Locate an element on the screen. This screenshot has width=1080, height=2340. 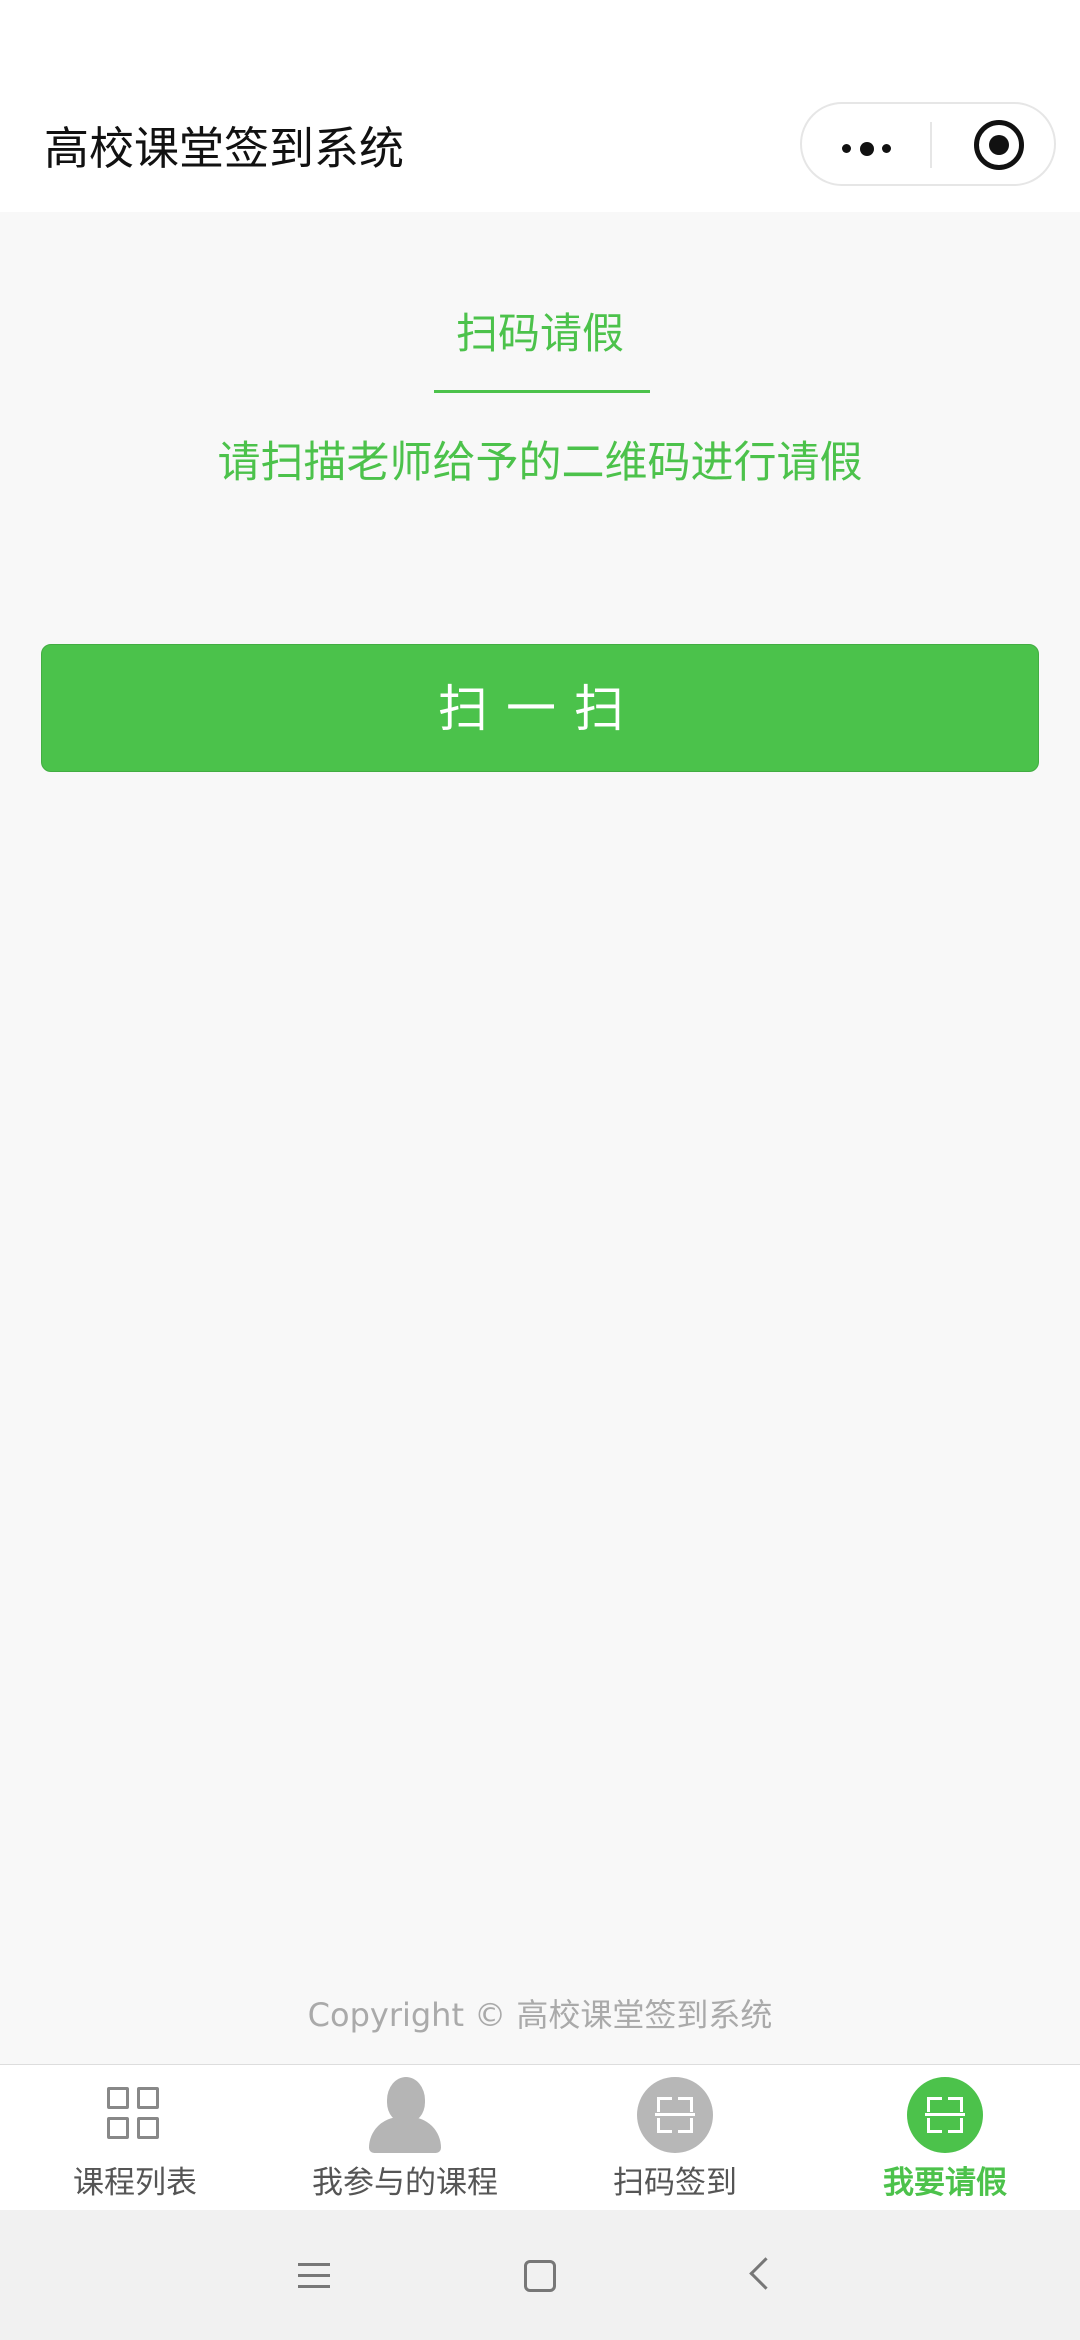
tab-bar: 课程列表 我参与的课程 扫码签到 我要请假 is located at coordinates (540, 2137).